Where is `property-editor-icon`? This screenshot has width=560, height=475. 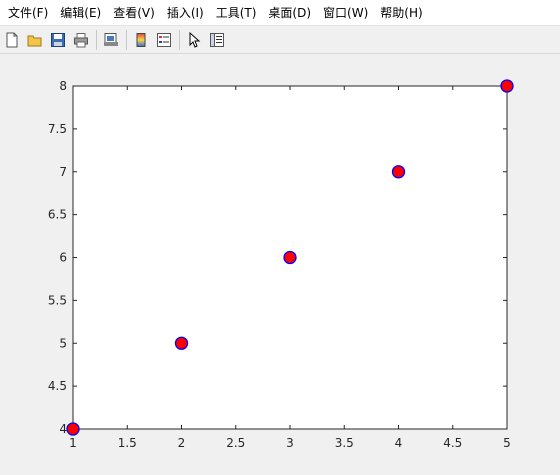
property-editor-icon is located at coordinates (217, 40).